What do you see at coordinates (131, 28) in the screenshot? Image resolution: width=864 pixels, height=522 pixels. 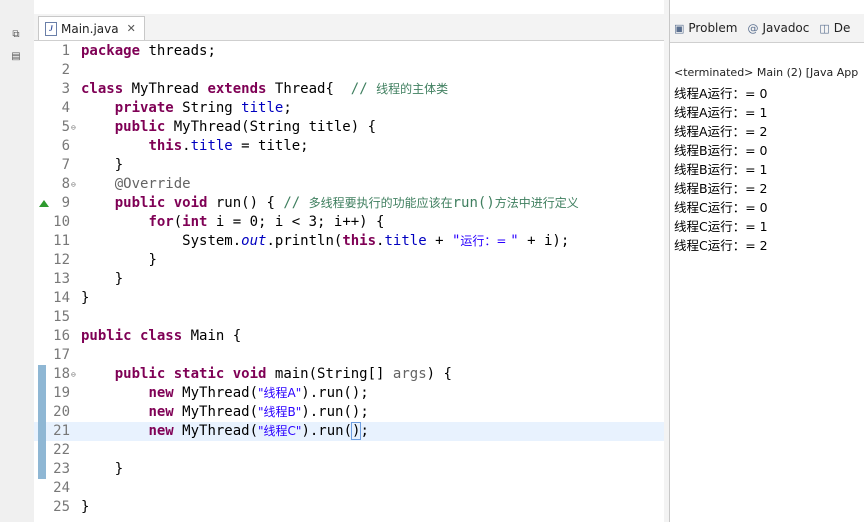 I see `close-icon: ✕` at bounding box center [131, 28].